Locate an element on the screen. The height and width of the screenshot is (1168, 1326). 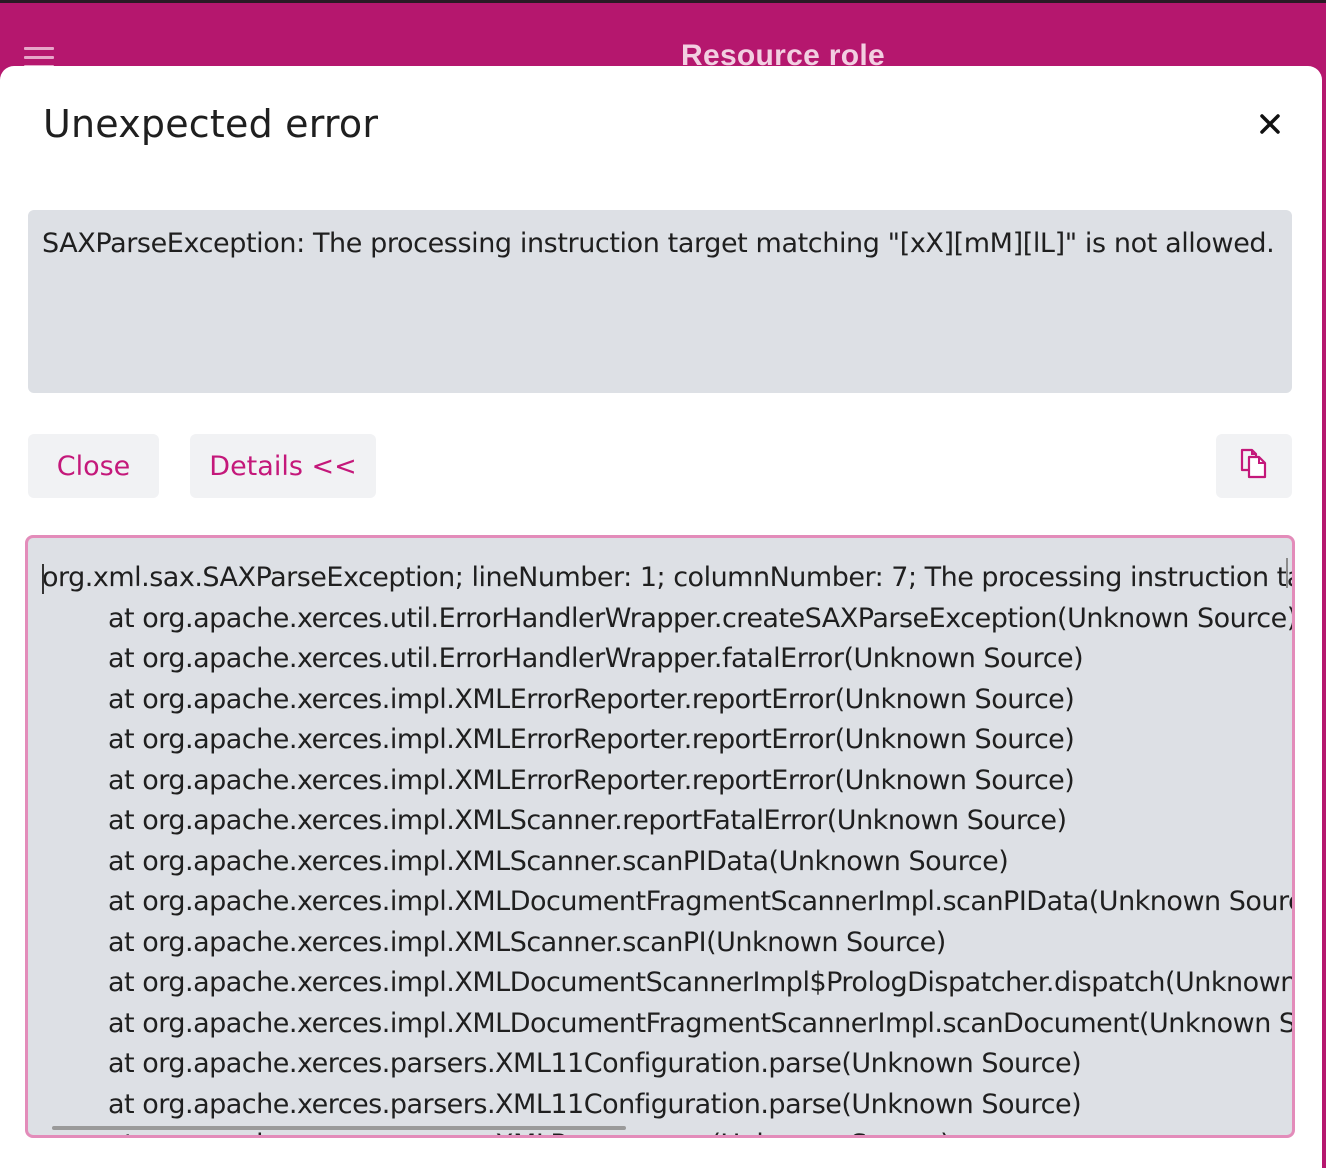
details-toggle-button: Details << is located at coordinates (283, 466).